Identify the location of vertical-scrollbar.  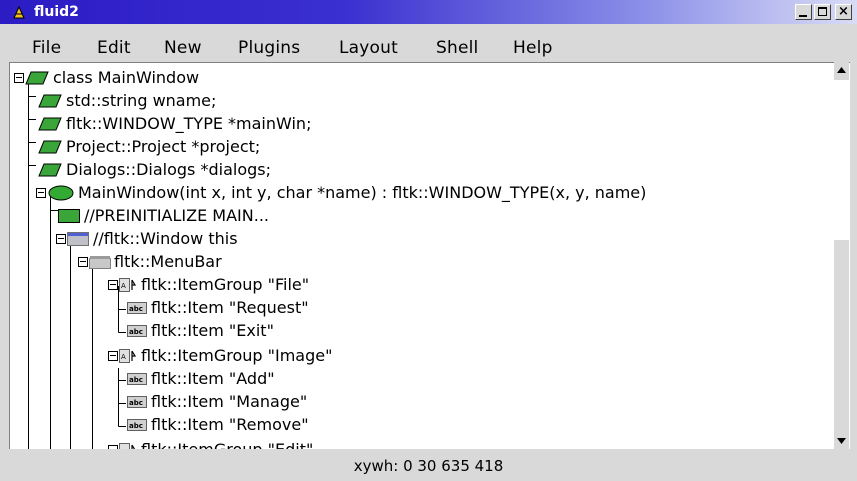
(841, 255).